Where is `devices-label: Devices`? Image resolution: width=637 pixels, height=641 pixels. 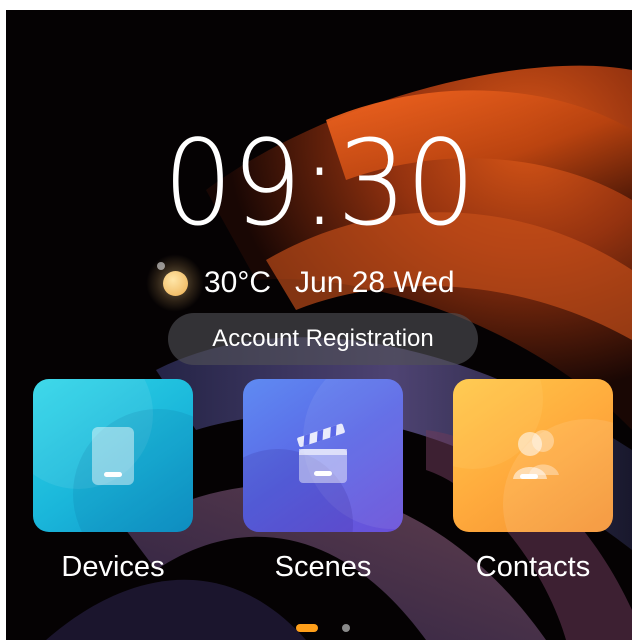
devices-label: Devices is located at coordinates (113, 567).